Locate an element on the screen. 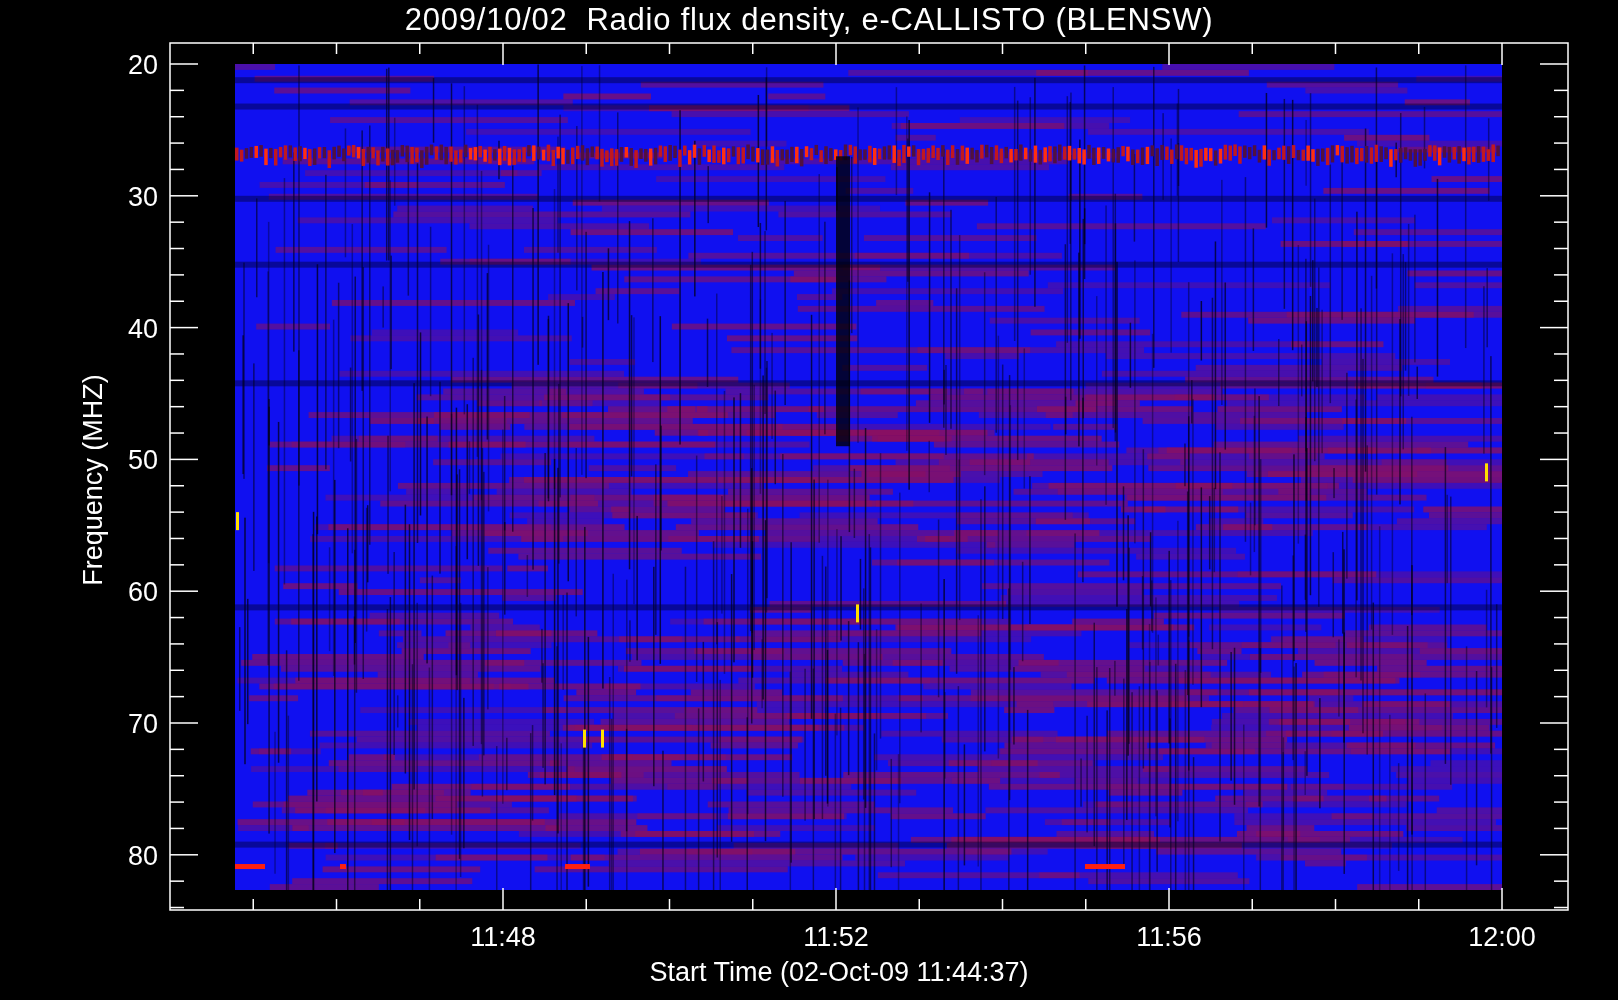 This screenshot has width=1618, height=1000. chart-title: 2009/10/02 Radio flux density, e-CALLISTO (BLENSW) is located at coordinates (809, 20).